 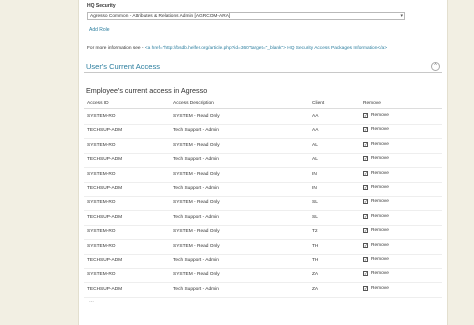 I want to click on table-row: TECHSUP-ADM Tech Support - Admin AA ✓ Remove, so click(x=263, y=132).